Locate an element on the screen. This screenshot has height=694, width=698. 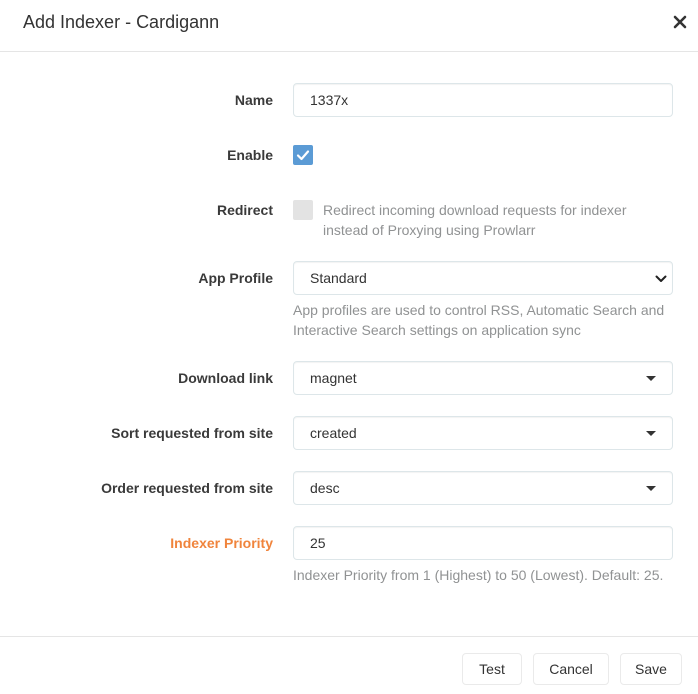
priority-input: 25 is located at coordinates (483, 543).